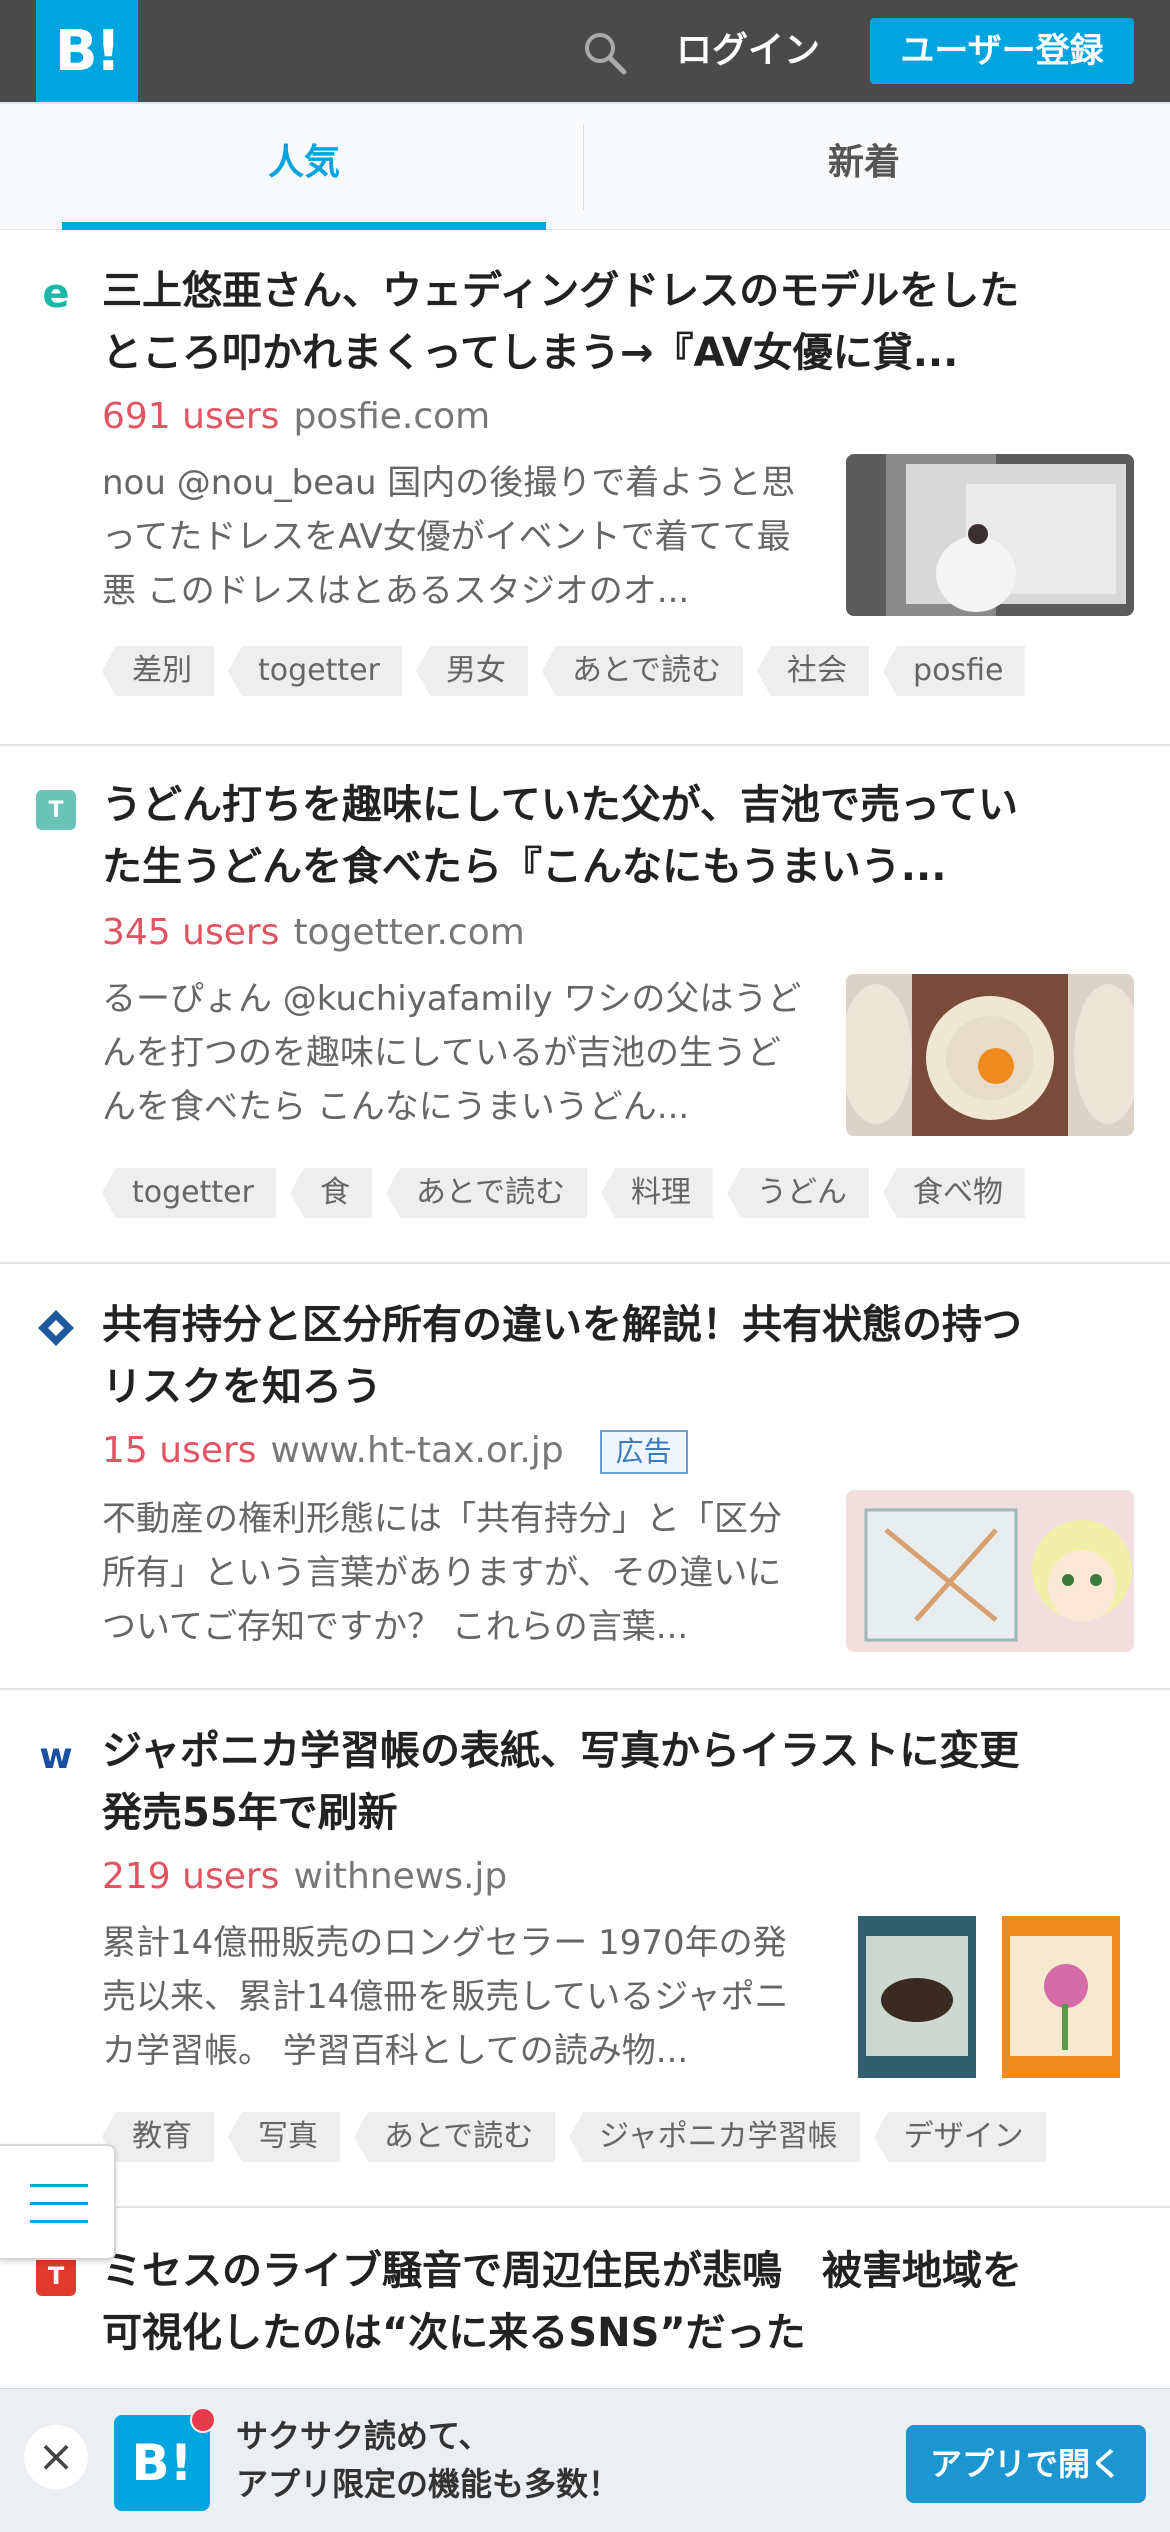 Image resolution: width=1170 pixels, height=2532 pixels. Describe the element at coordinates (1026, 2464) in the screenshot. I see `open-in-app-button: アプリで開く` at that location.